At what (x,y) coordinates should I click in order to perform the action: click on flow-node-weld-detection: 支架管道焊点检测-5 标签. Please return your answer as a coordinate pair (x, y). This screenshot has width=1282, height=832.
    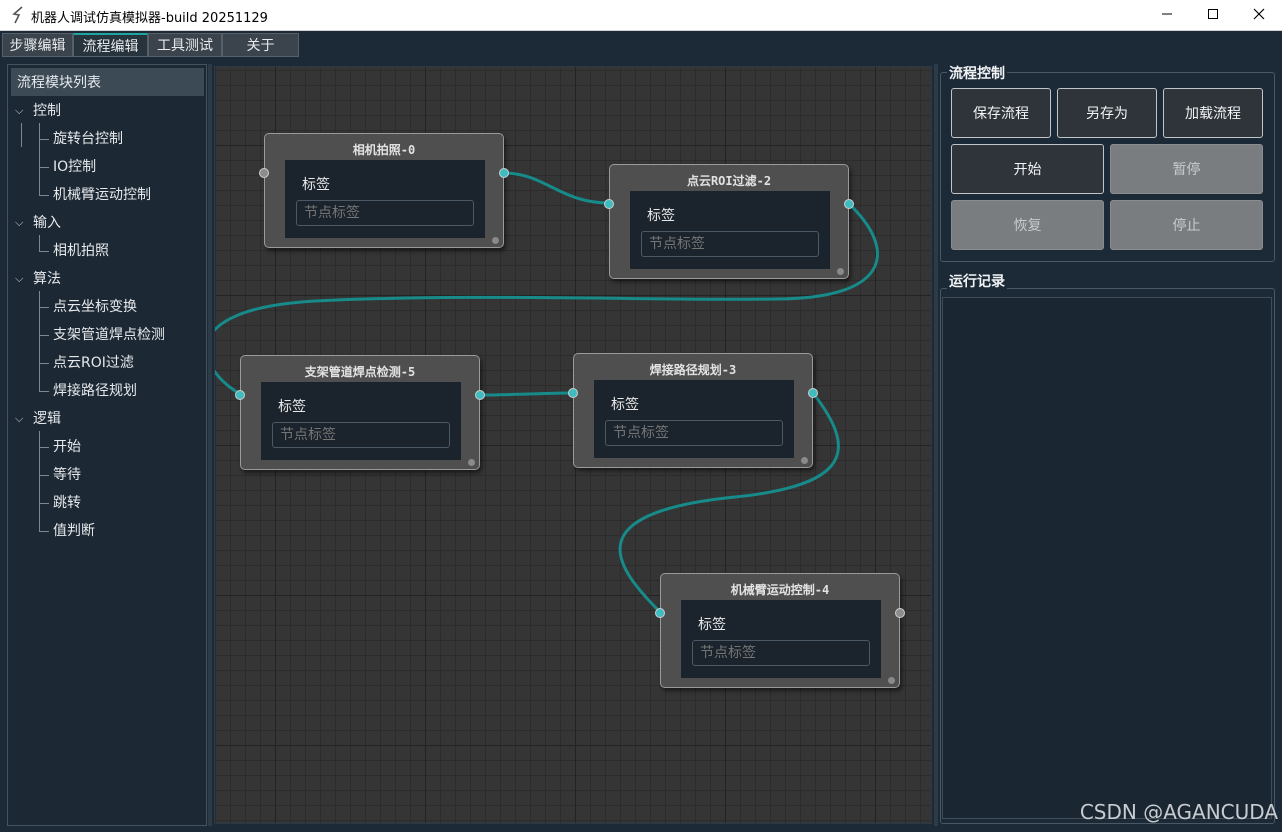
    Looking at the image, I should click on (360, 412).